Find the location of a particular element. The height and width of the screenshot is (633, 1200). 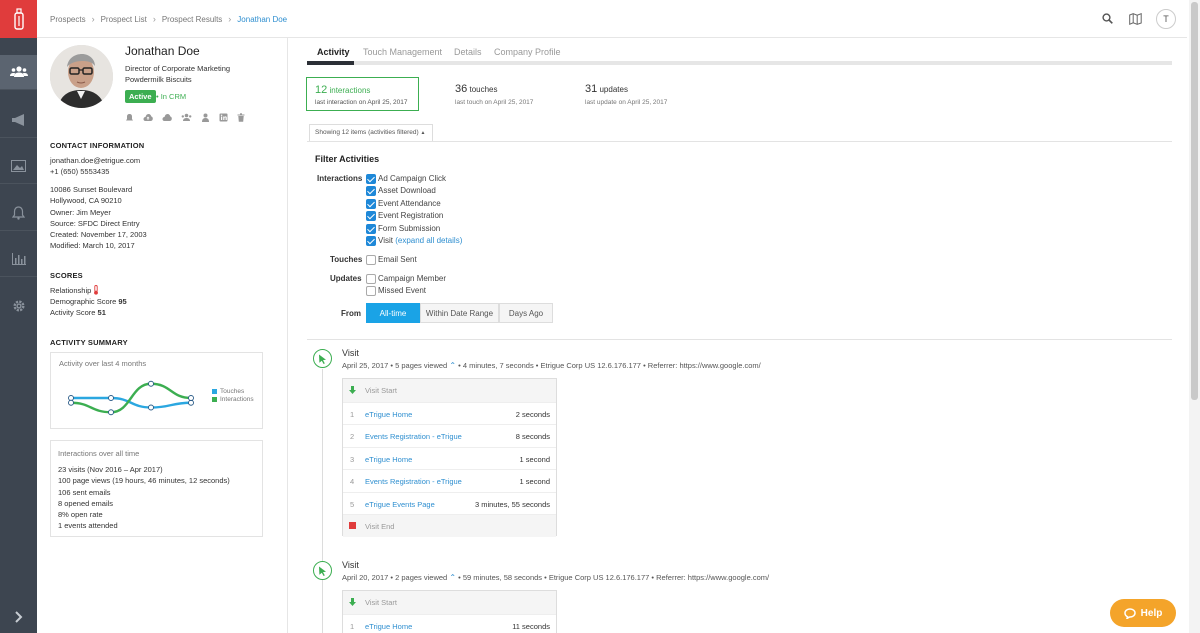

linkedin-icon is located at coordinates (223, 117).